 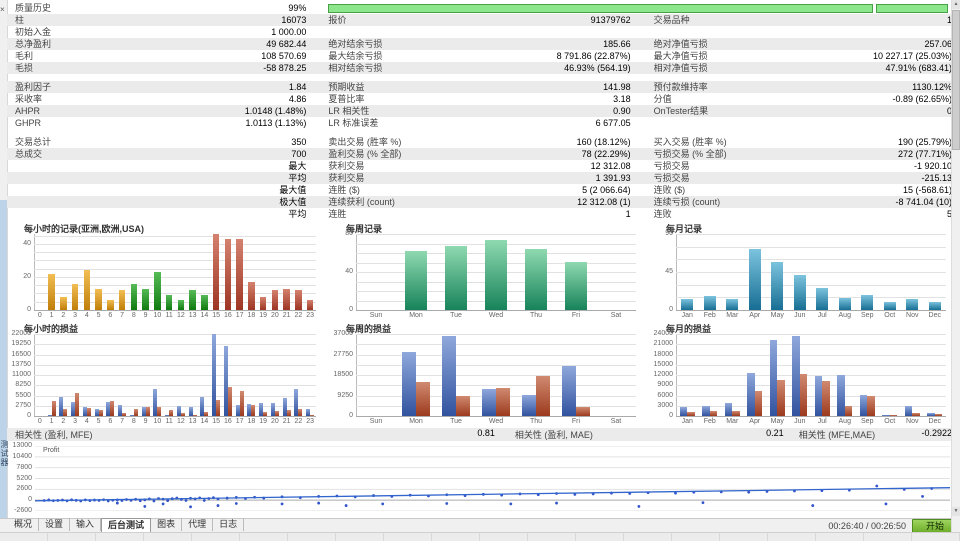 I want to click on quality-progress-bar, so click(x=640, y=8).